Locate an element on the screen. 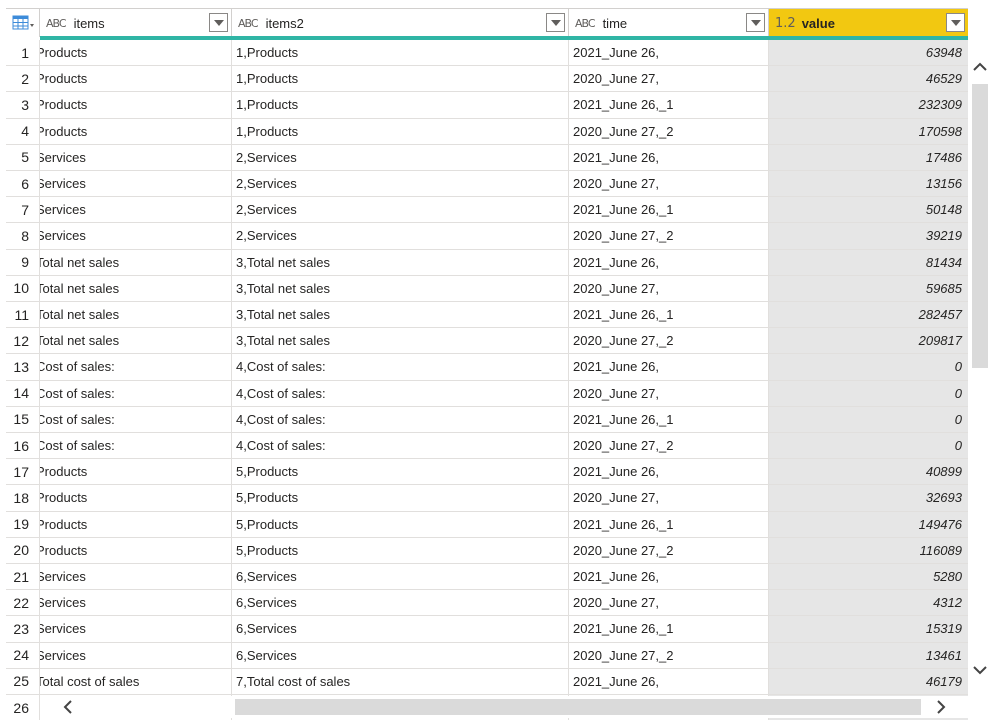 Image resolution: width=1004 pixels, height=725 pixels. vertical-scroll-thumb is located at coordinates (980, 226).